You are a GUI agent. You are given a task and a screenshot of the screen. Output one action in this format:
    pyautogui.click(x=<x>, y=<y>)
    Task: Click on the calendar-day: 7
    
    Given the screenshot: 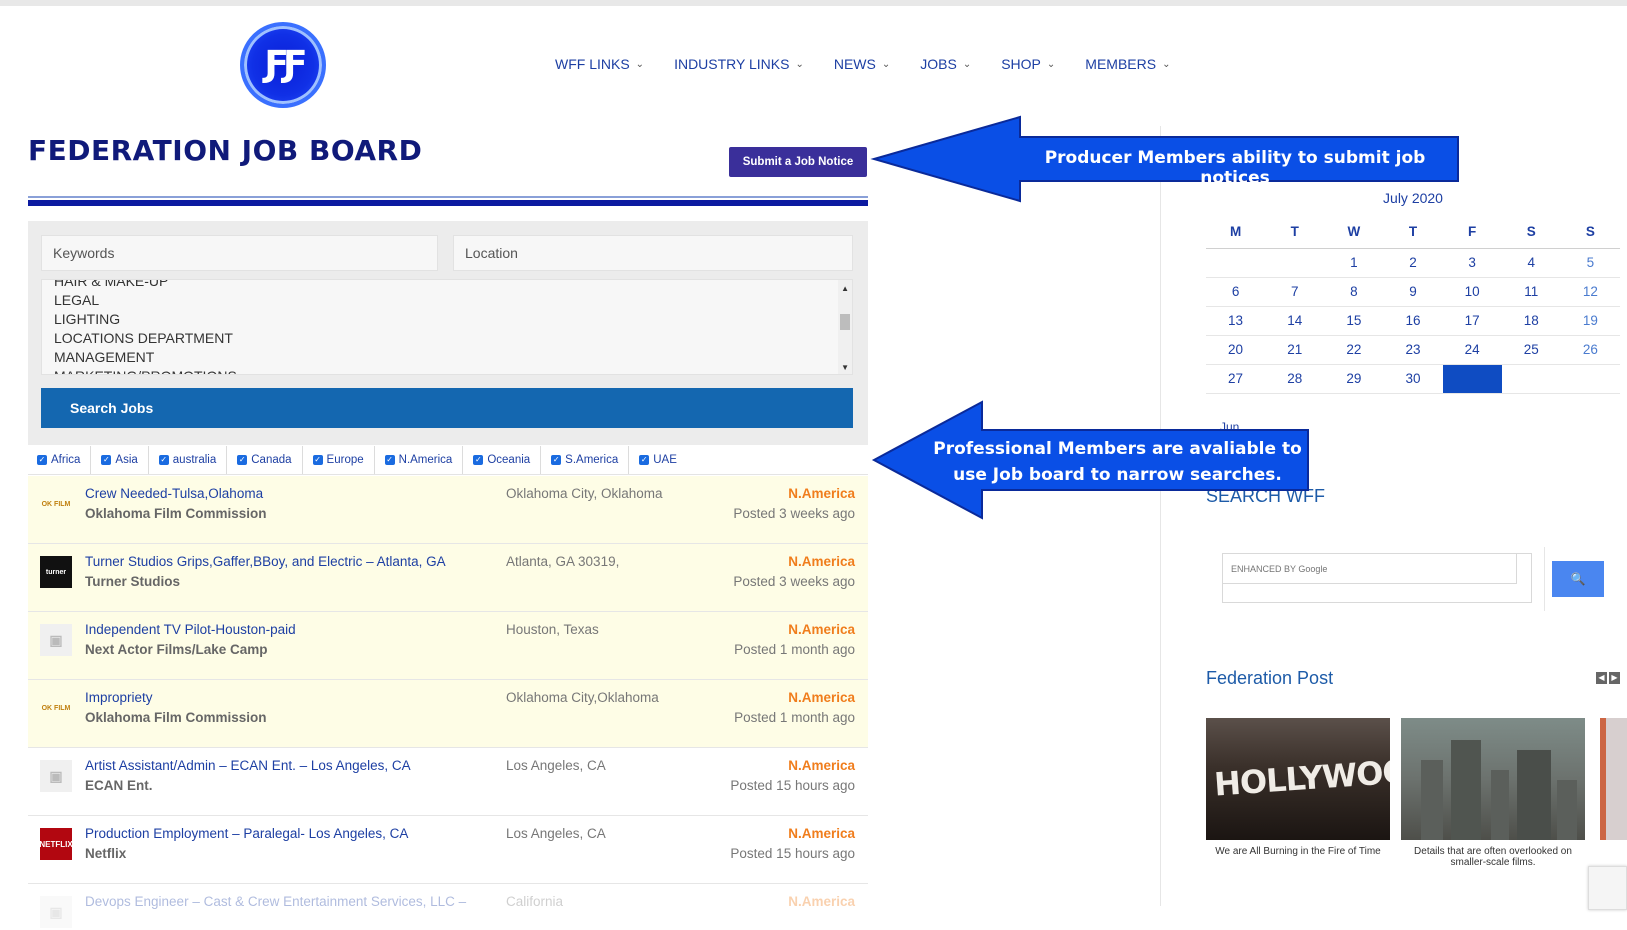 What is the action you would take?
    pyautogui.click(x=1295, y=292)
    